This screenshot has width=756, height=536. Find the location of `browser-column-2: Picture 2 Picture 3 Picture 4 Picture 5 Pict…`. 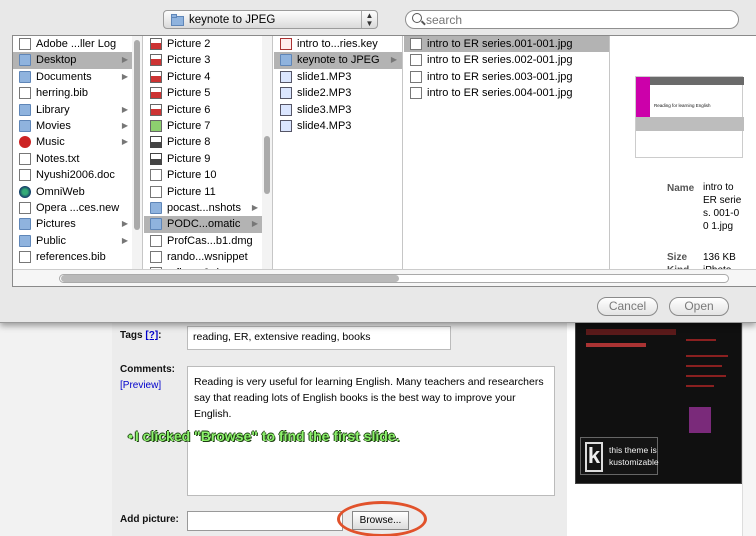

browser-column-2: Picture 2 Picture 3 Picture 4 Picture 5 Pict… is located at coordinates (208, 152).